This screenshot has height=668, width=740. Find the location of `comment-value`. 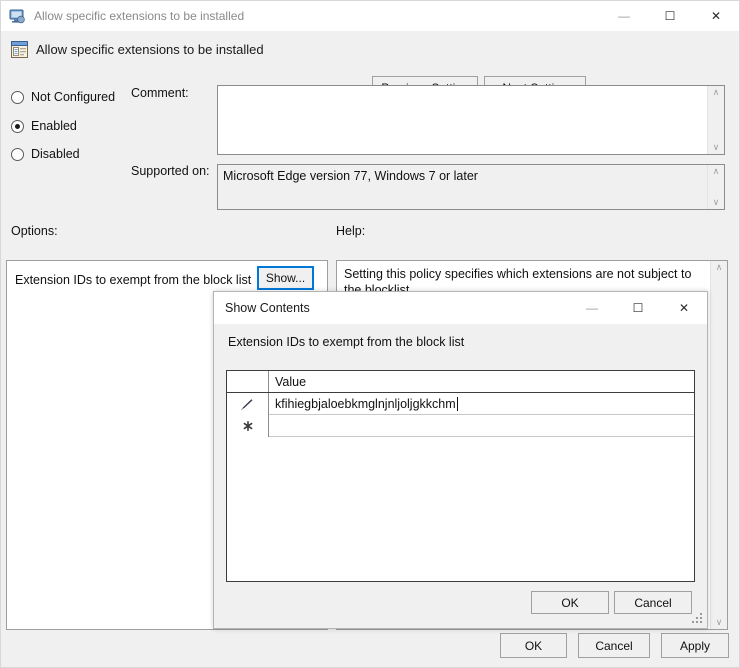

comment-value is located at coordinates (462, 120).